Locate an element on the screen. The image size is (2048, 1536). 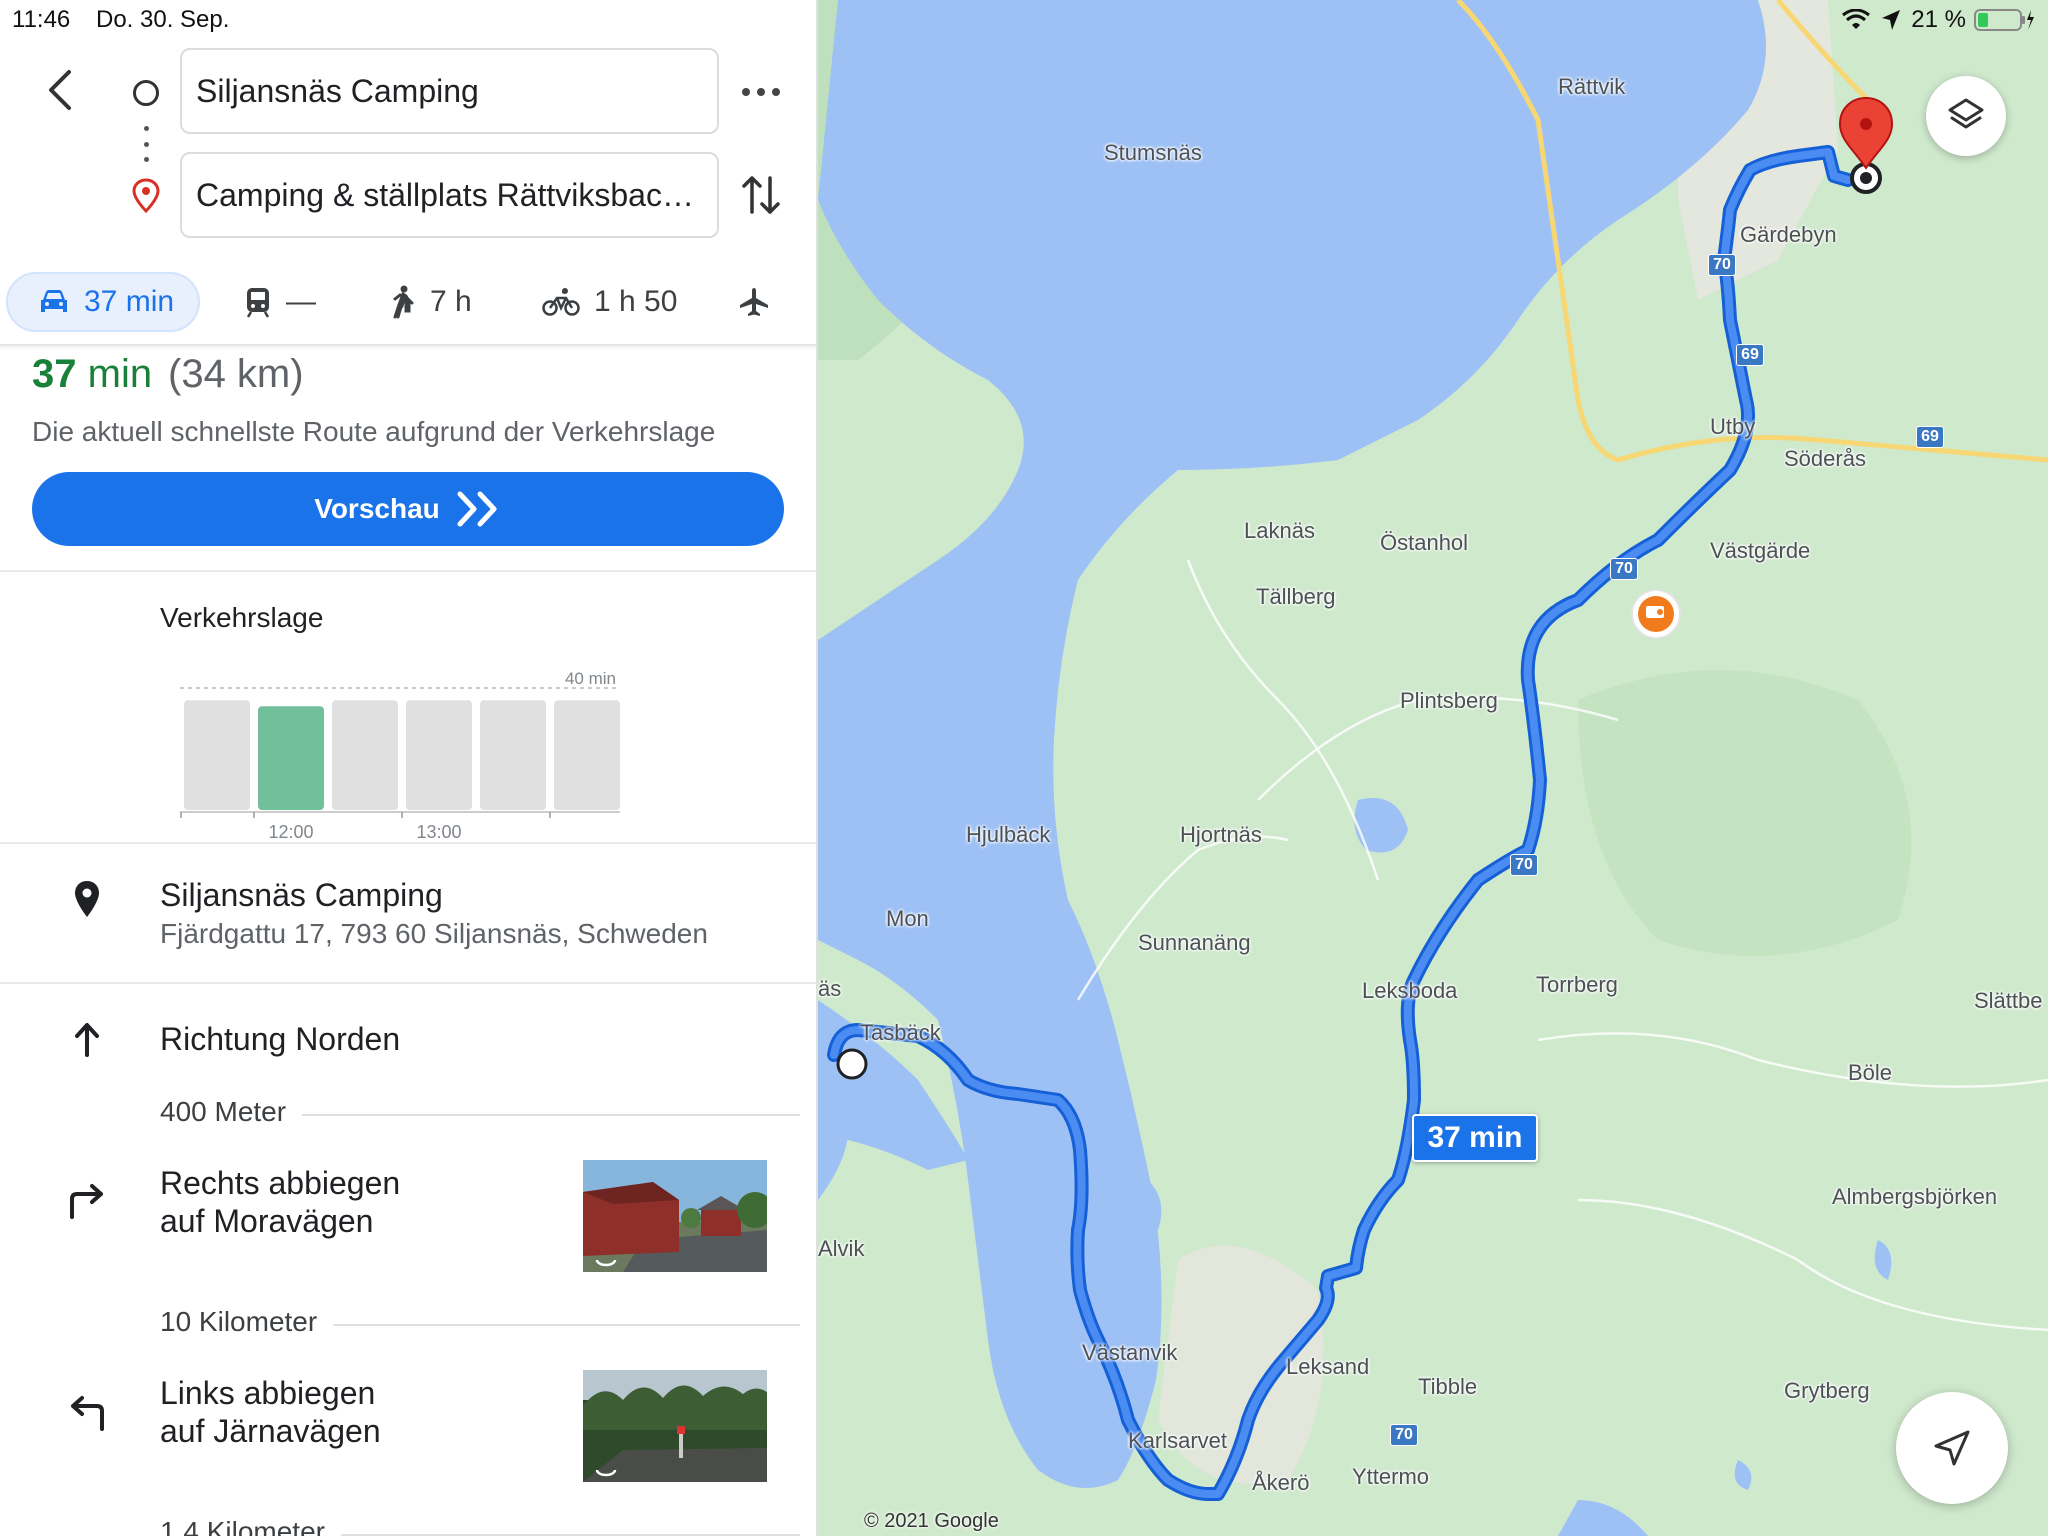
destination-input-value: Camping & ställplats Rättviksbacken is located at coordinates (449, 194).